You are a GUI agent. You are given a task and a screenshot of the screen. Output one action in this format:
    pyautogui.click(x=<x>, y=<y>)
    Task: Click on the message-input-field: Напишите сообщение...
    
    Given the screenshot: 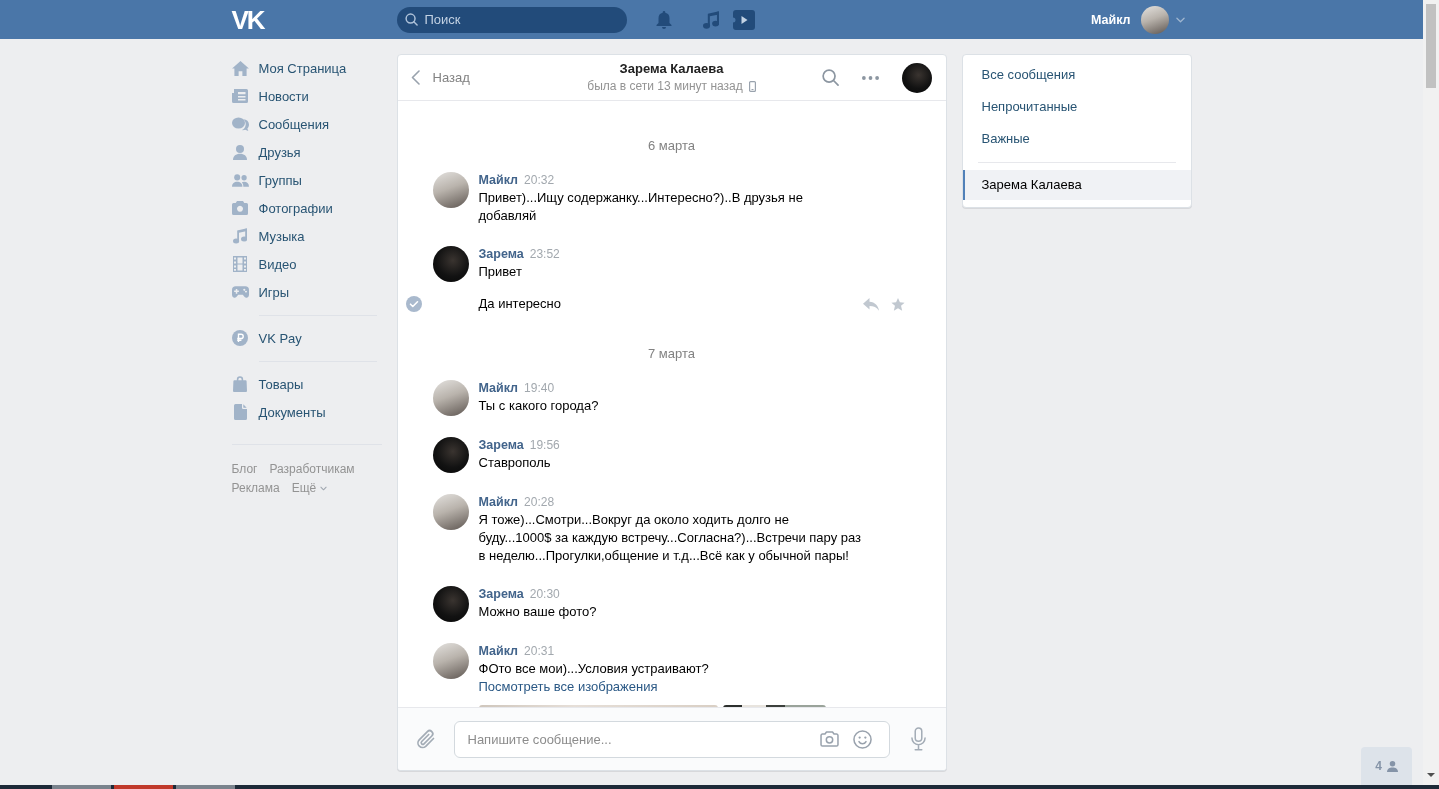 What is the action you would take?
    pyautogui.click(x=671, y=739)
    